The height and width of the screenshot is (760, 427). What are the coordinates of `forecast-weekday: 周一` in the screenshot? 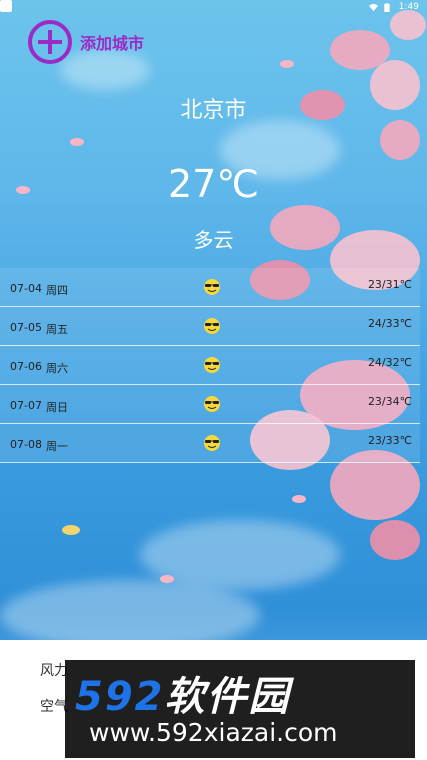 It's located at (57, 446).